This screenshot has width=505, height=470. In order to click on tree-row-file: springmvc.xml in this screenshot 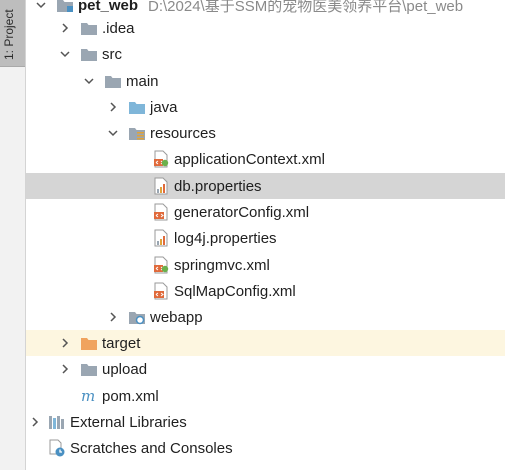, I will do `click(265, 265)`.